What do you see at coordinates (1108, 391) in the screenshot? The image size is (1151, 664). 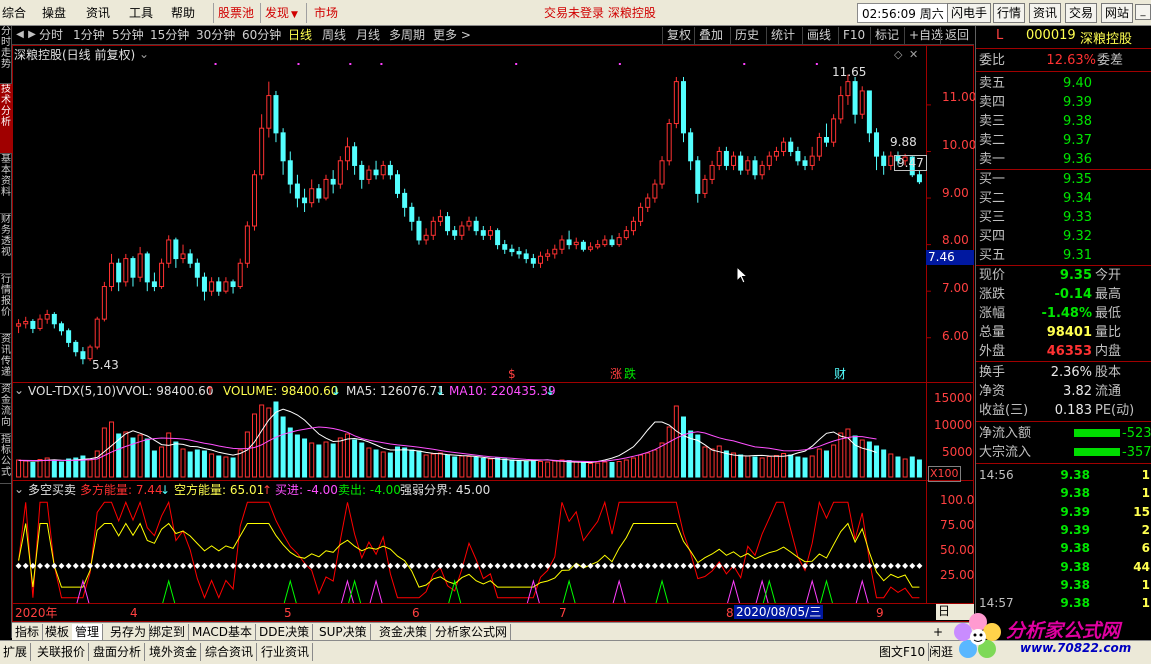 I see `stat-label: 流通` at bounding box center [1108, 391].